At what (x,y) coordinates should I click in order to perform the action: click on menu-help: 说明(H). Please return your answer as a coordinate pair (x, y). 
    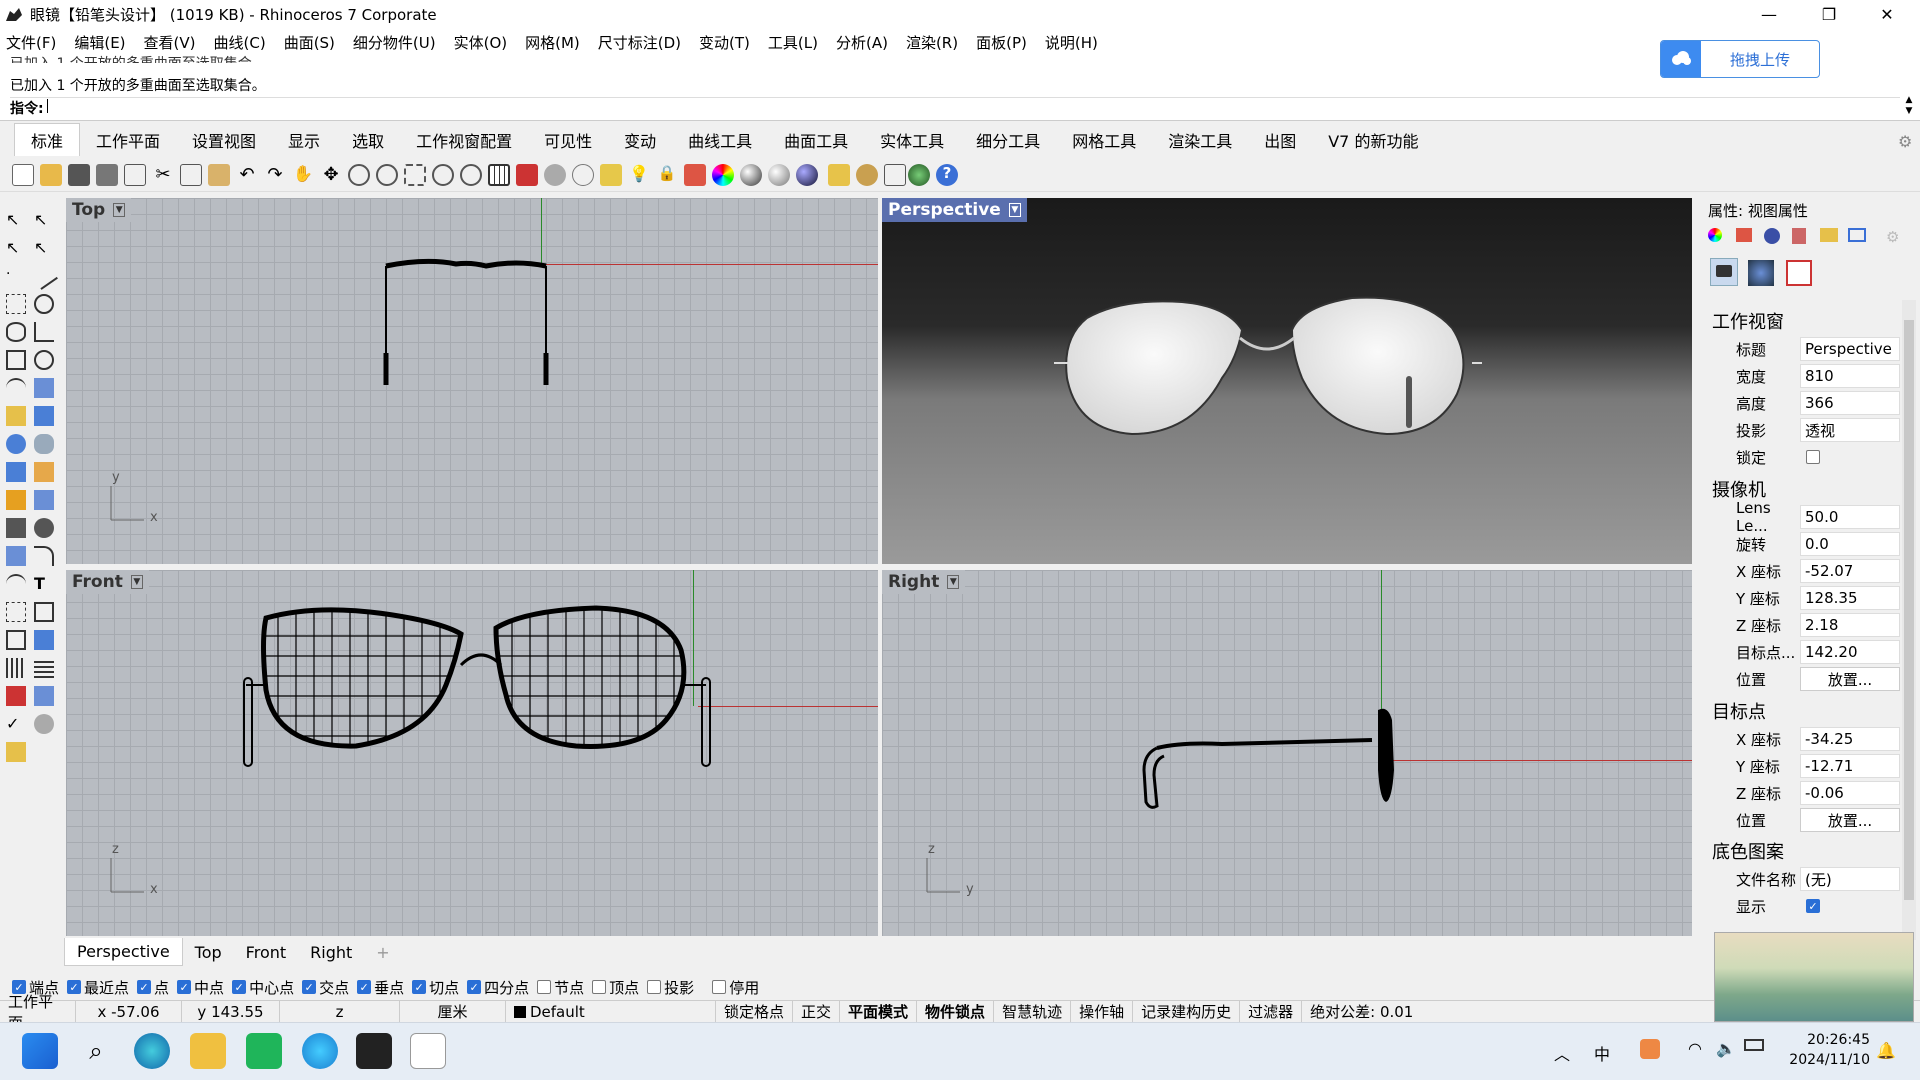
    Looking at the image, I should click on (1071, 42).